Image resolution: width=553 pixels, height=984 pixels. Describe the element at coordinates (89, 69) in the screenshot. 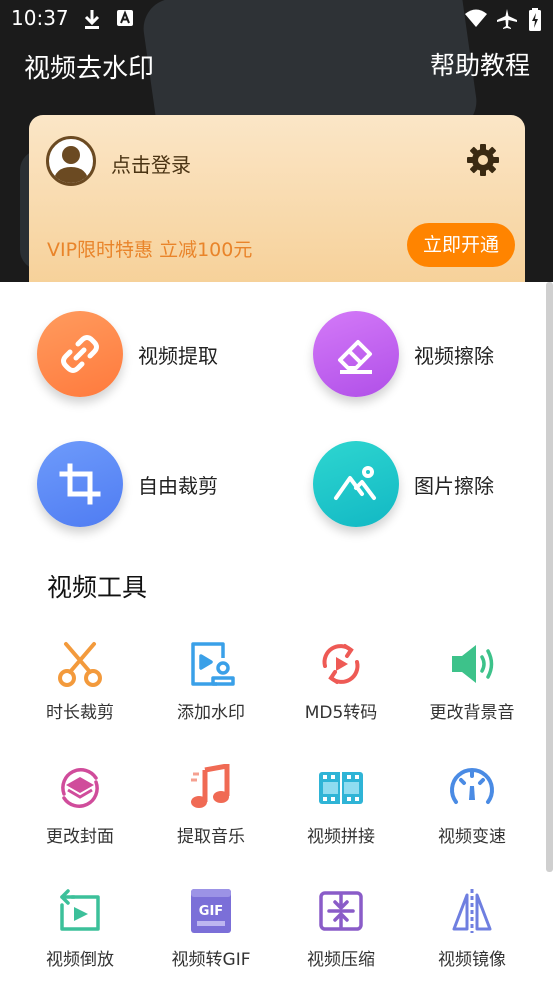

I see `app-title: 视频去水印` at that location.